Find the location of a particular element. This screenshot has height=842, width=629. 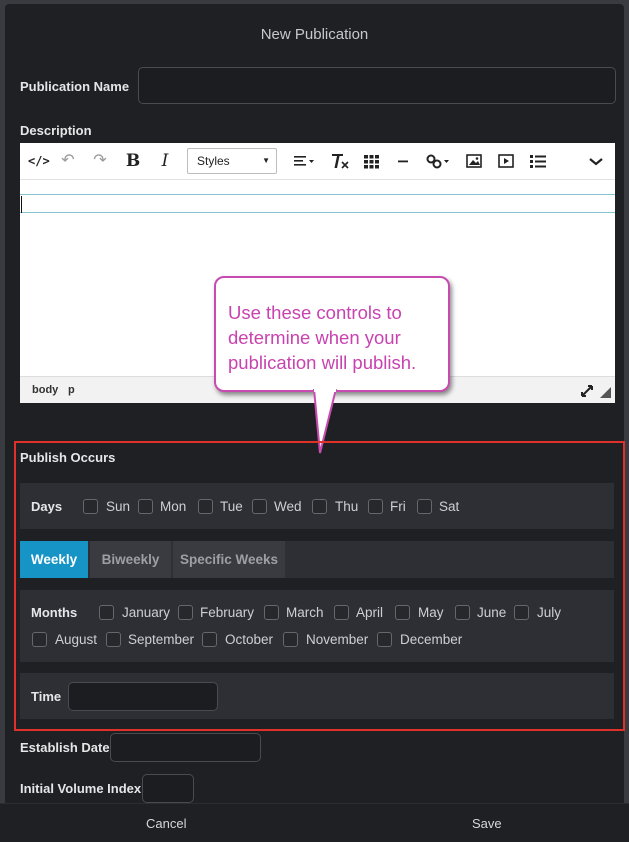

editor-toolbar: </> ↶ ↷ B I Styles ▼ is located at coordinates (317, 161).